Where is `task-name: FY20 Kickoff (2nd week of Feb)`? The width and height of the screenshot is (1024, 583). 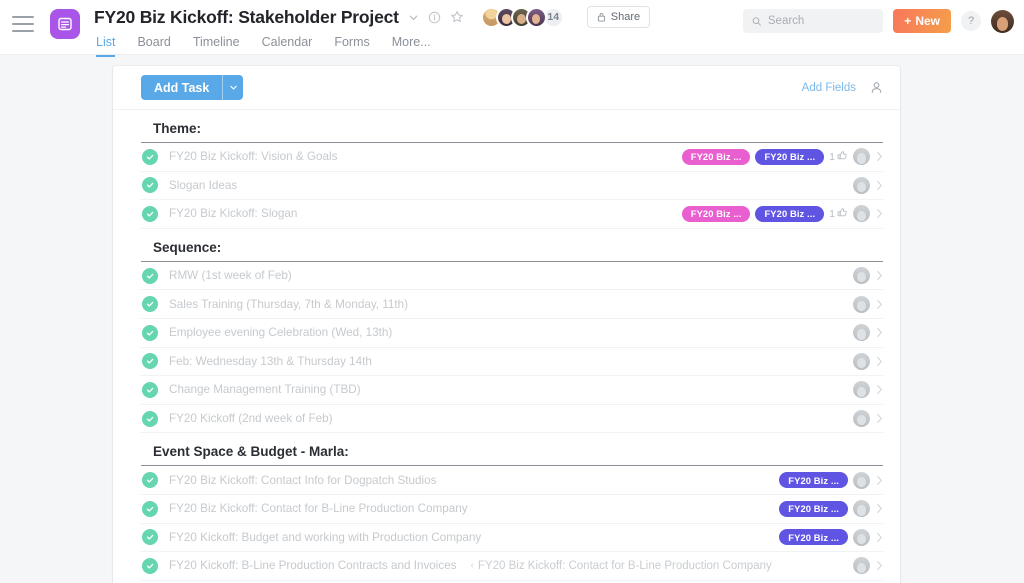 task-name: FY20 Kickoff (2nd week of Feb) is located at coordinates (251, 419).